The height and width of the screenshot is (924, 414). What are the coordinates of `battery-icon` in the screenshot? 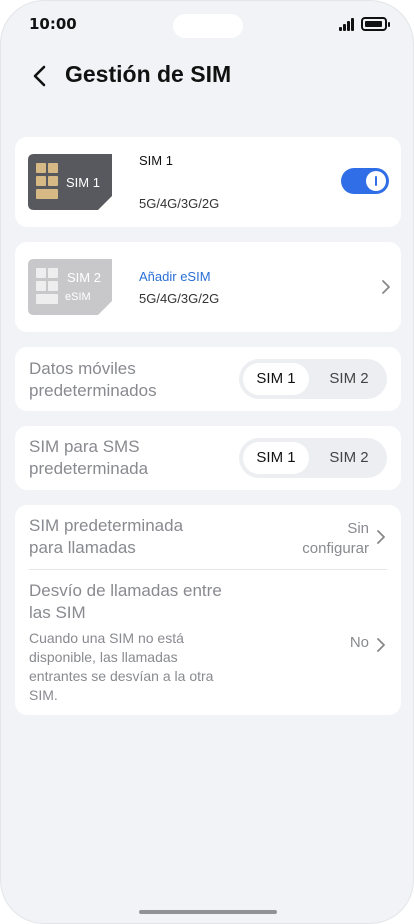 It's located at (375, 24).